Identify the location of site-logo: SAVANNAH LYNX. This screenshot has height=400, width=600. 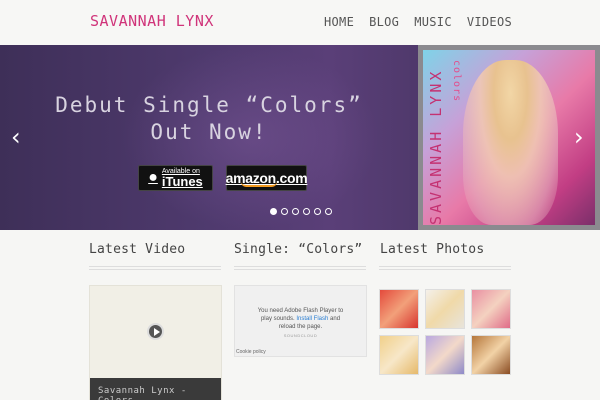
(152, 21).